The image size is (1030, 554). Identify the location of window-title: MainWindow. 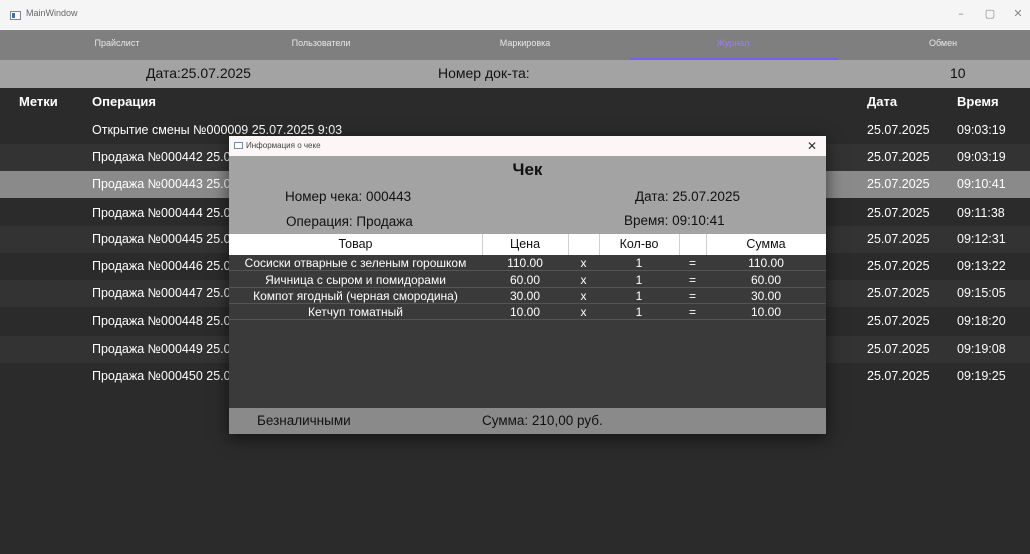
(52, 13).